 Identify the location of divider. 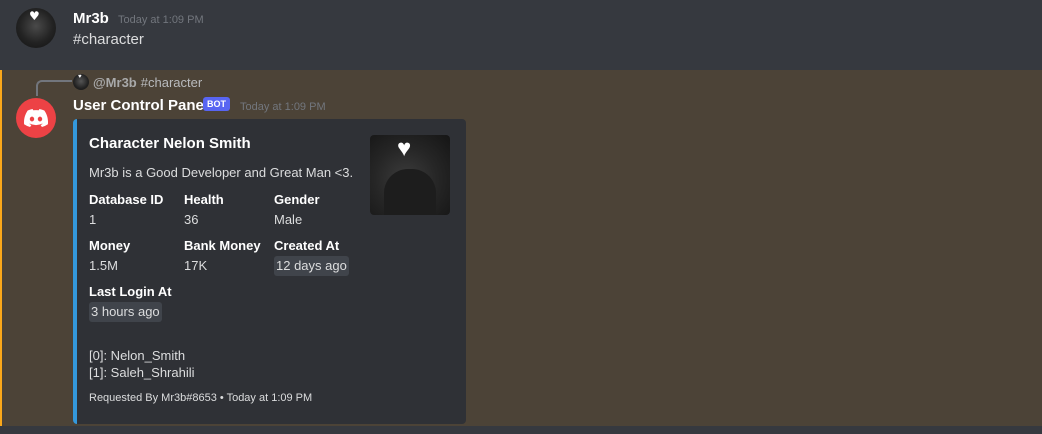
(521, 430).